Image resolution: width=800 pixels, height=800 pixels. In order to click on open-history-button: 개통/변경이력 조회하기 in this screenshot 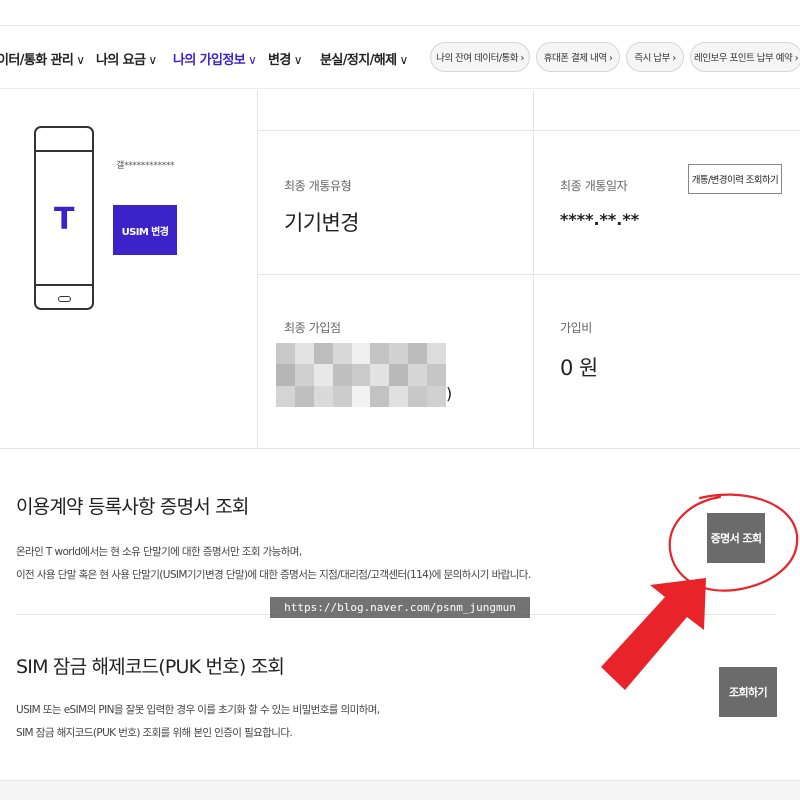, I will do `click(735, 179)`.